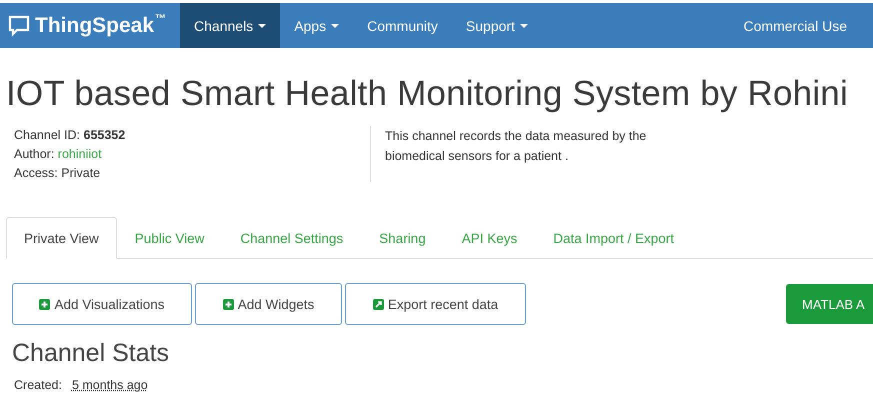 This screenshot has width=873, height=415. Describe the element at coordinates (378, 304) in the screenshot. I see `export-icon` at that location.